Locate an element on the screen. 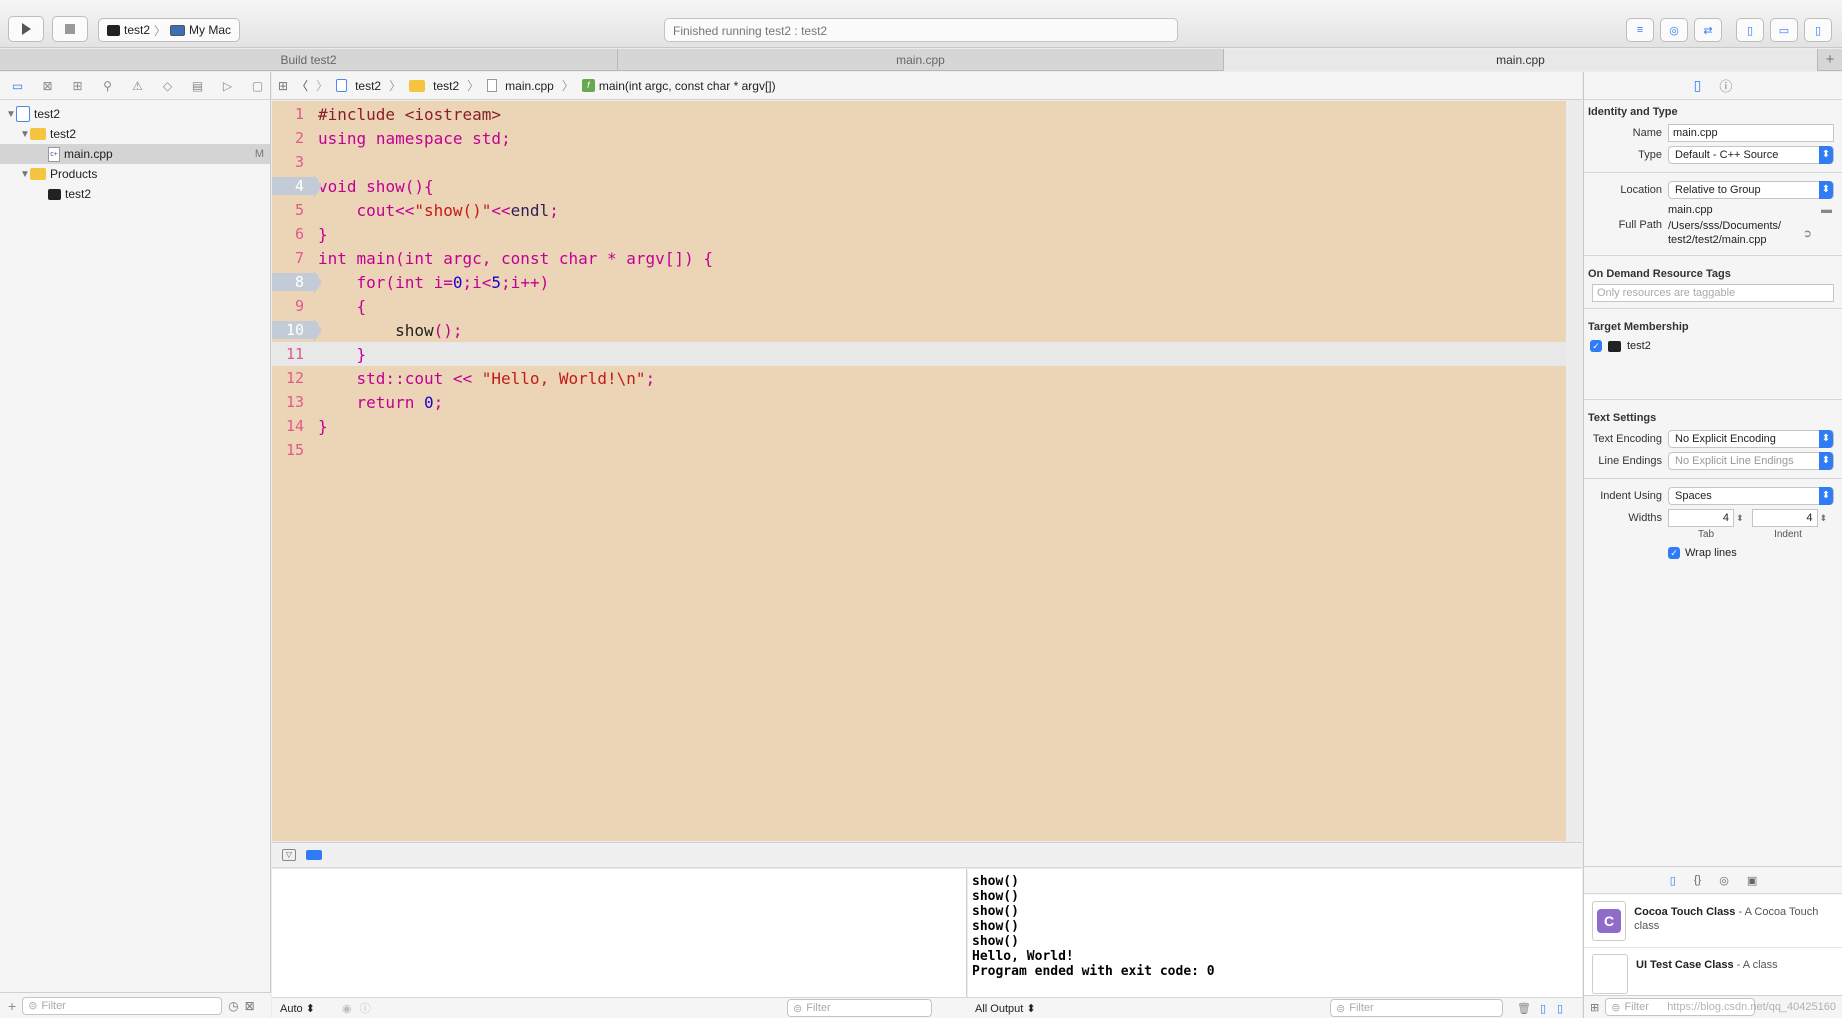 Image resolution: width=1842 pixels, height=1018 pixels. folder-navigator-icon: ▭ is located at coordinates (17, 86).